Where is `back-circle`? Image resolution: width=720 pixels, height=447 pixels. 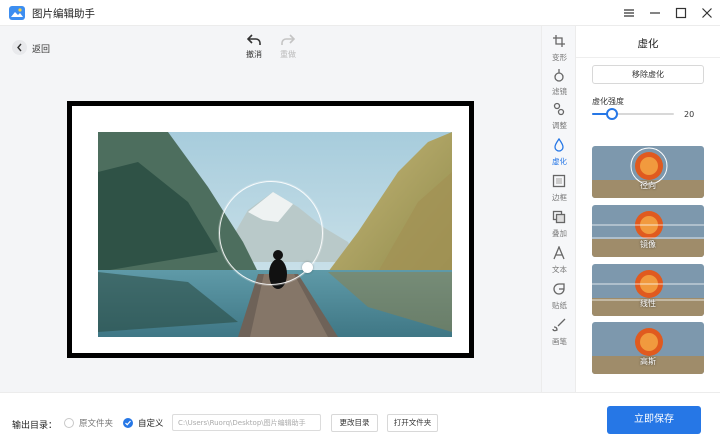 back-circle is located at coordinates (19, 47).